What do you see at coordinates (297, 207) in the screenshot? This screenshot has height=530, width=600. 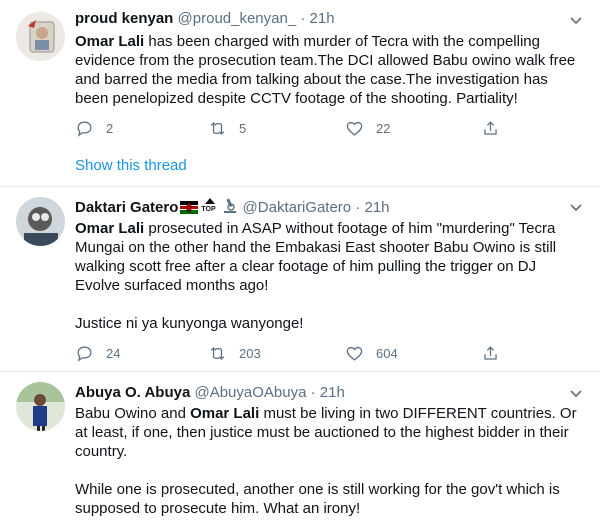 I see `username: @DaktariGatero` at bounding box center [297, 207].